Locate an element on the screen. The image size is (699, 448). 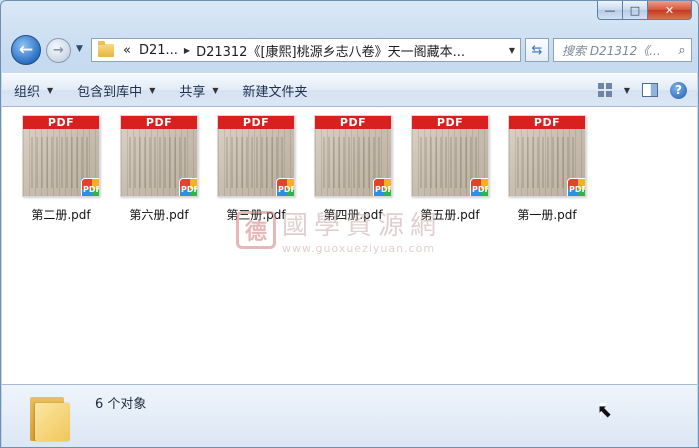
details-pane: 6 个对象 is located at coordinates (349, 415).